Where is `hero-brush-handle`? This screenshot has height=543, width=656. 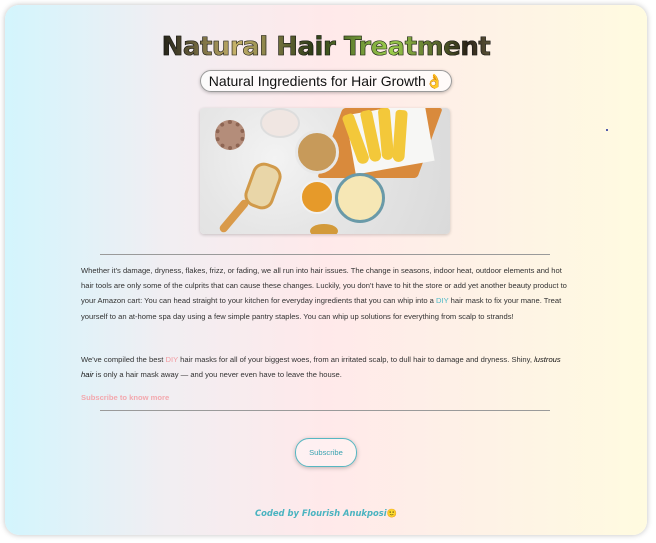 hero-brush-handle is located at coordinates (234, 216).